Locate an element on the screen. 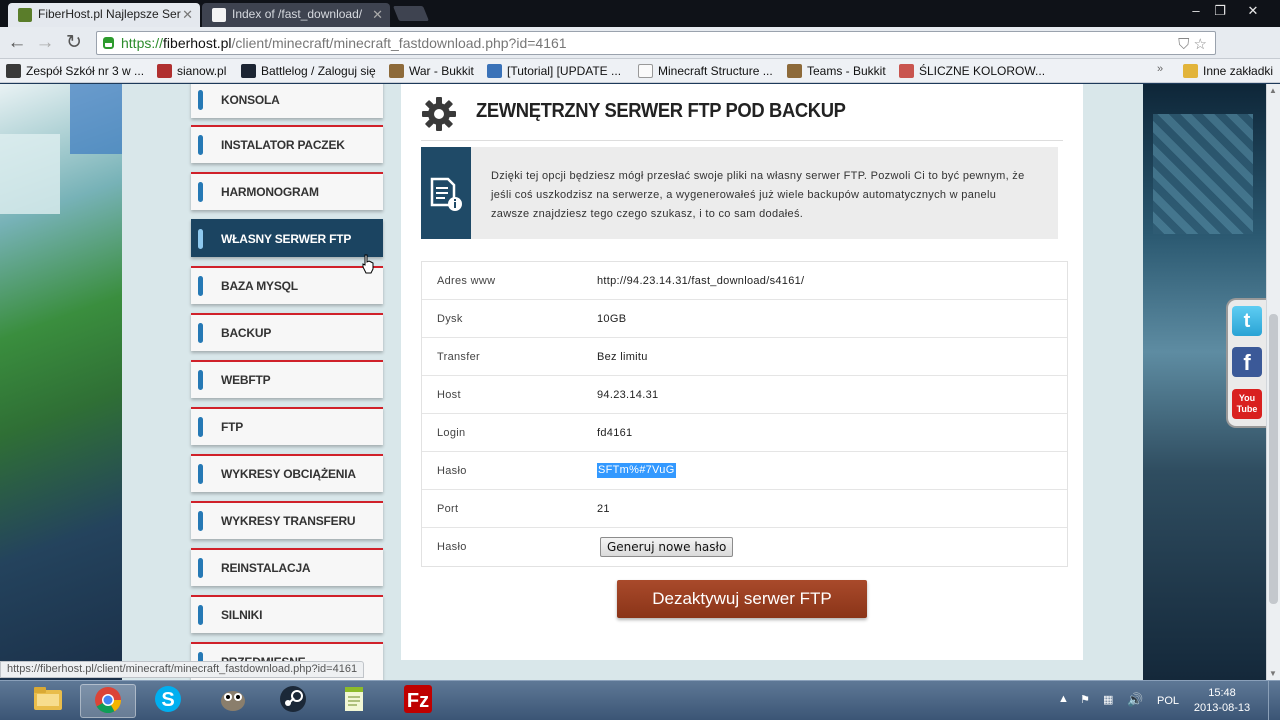  sidebar-item-baza-mysql: BAZA MYSQL is located at coordinates (287, 285).